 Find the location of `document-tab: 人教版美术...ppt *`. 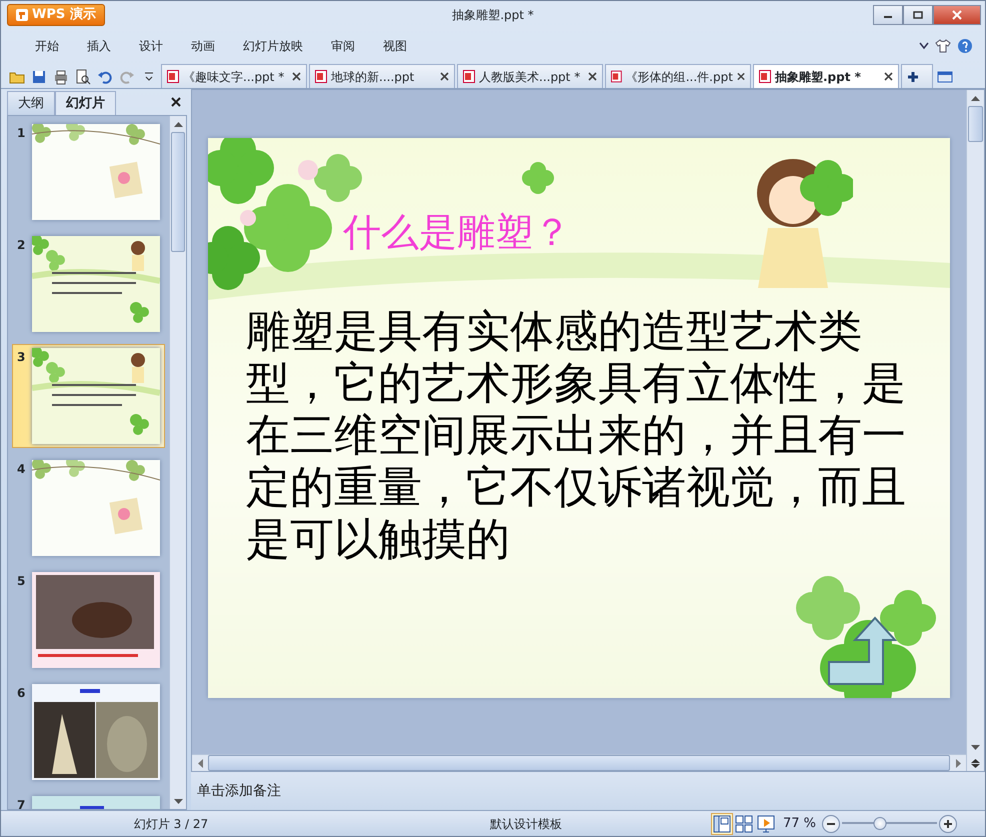

document-tab: 人教版美术...ppt * is located at coordinates (530, 76).